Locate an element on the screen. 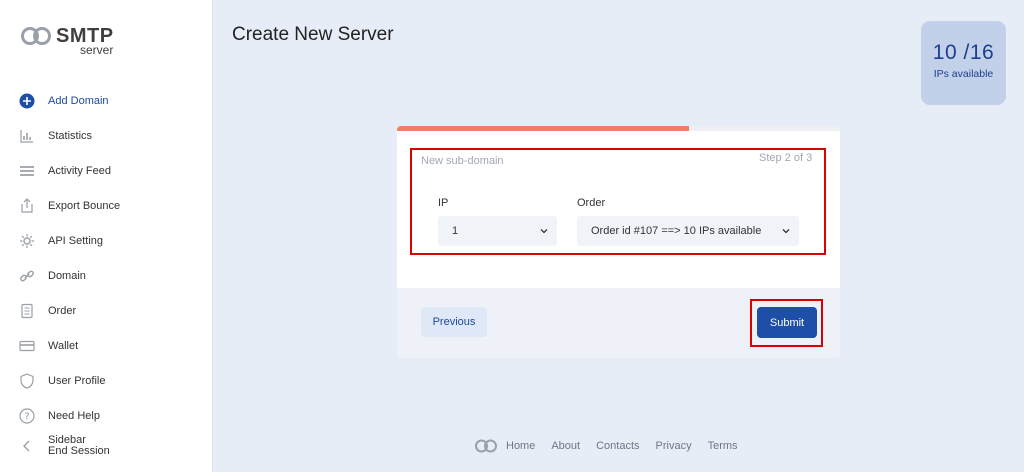 This screenshot has height=472, width=1024. sidebar-item-label: Export Bounce is located at coordinates (84, 206).